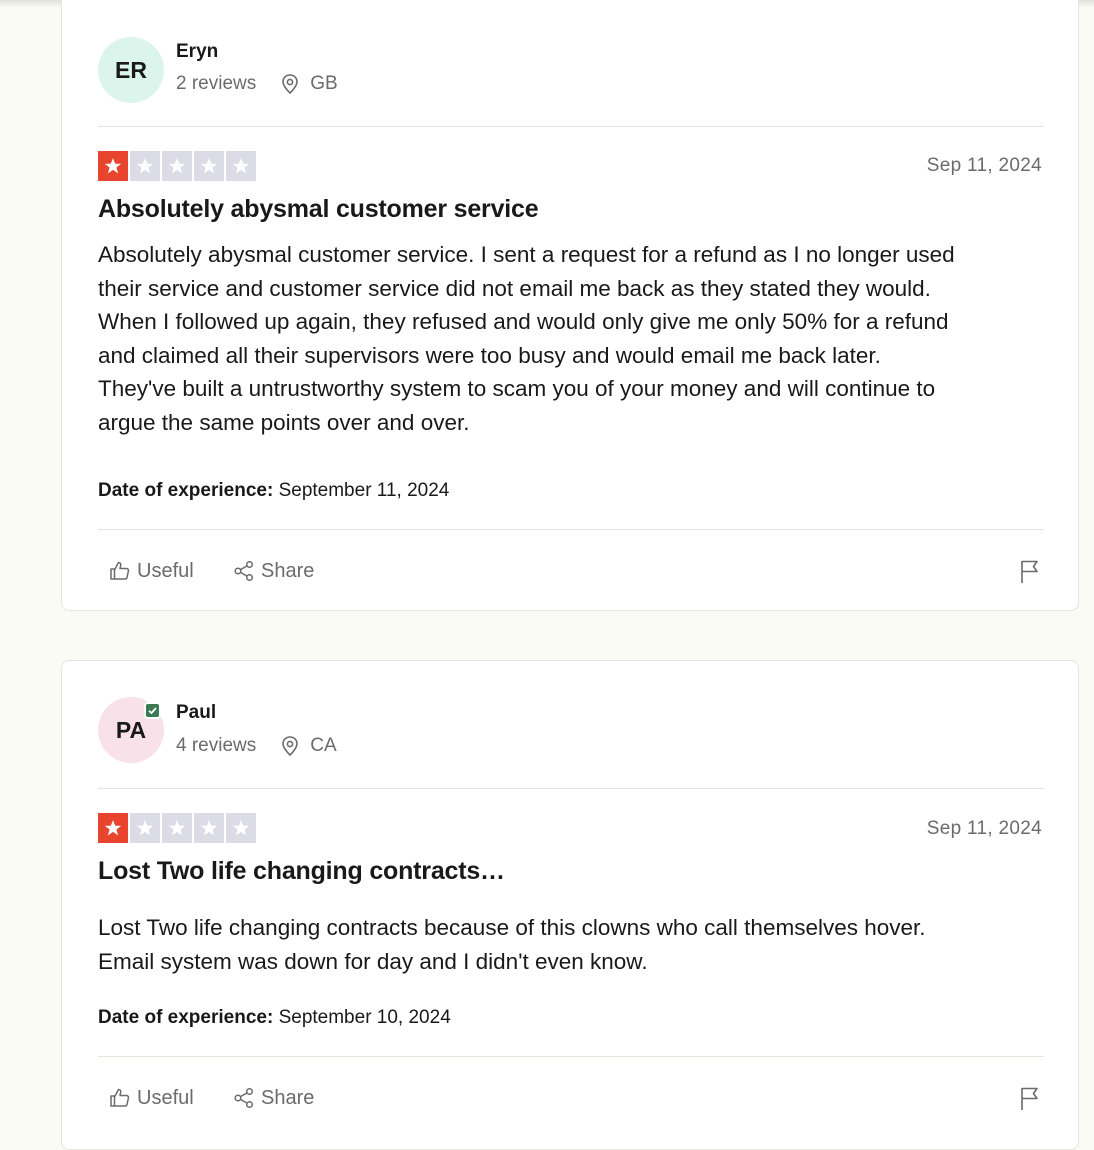  What do you see at coordinates (323, 745) in the screenshot?
I see `reviewer-country: CA` at bounding box center [323, 745].